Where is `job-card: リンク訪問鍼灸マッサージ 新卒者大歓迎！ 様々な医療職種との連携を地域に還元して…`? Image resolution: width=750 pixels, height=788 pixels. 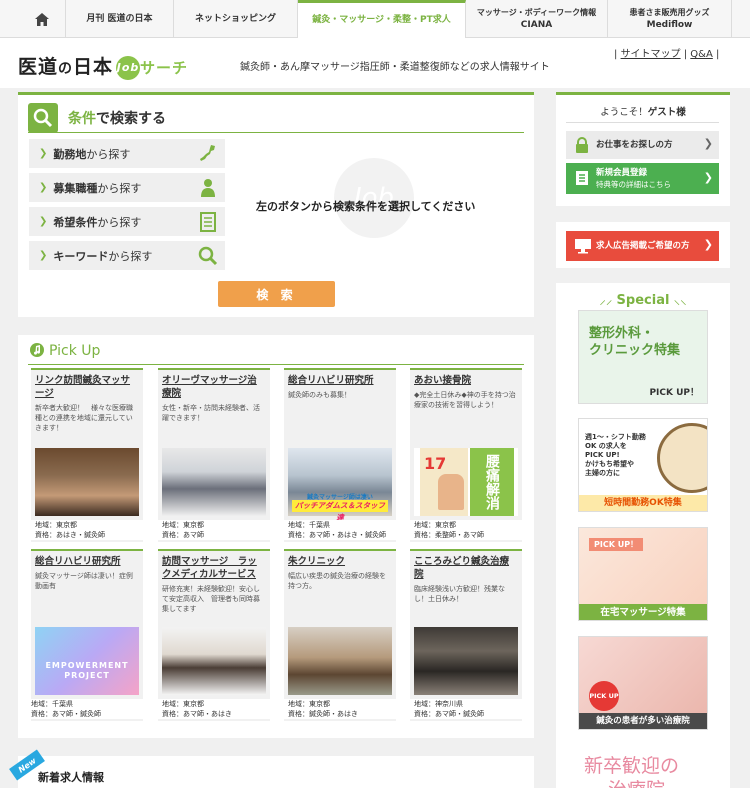 job-card: リンク訪問鍼灸マッサージ 新卒者大歓迎！ 様々な医療職種との連携を地域に還元して… is located at coordinates (87, 455).